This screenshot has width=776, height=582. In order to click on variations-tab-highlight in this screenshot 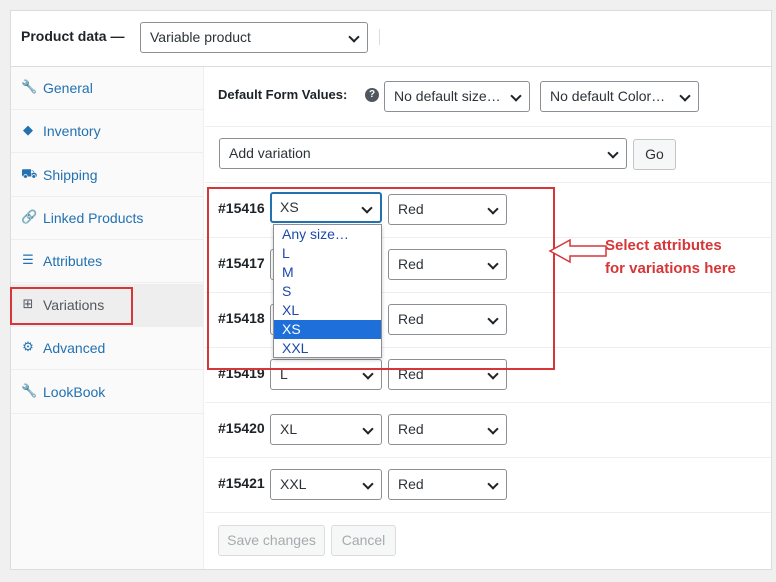, I will do `click(71, 306)`.